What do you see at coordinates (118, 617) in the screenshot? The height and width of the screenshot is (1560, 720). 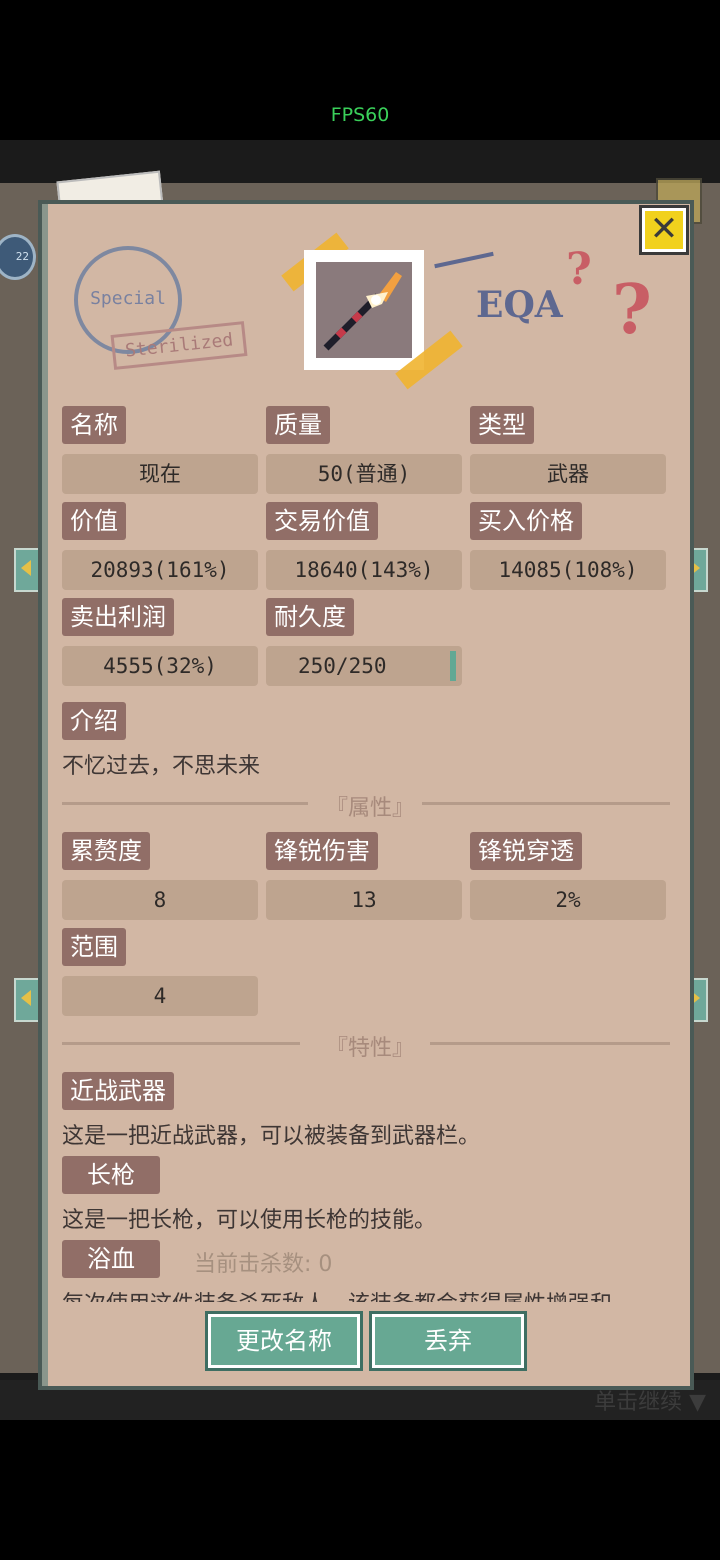 I see `profit-label: 卖出利润` at bounding box center [118, 617].